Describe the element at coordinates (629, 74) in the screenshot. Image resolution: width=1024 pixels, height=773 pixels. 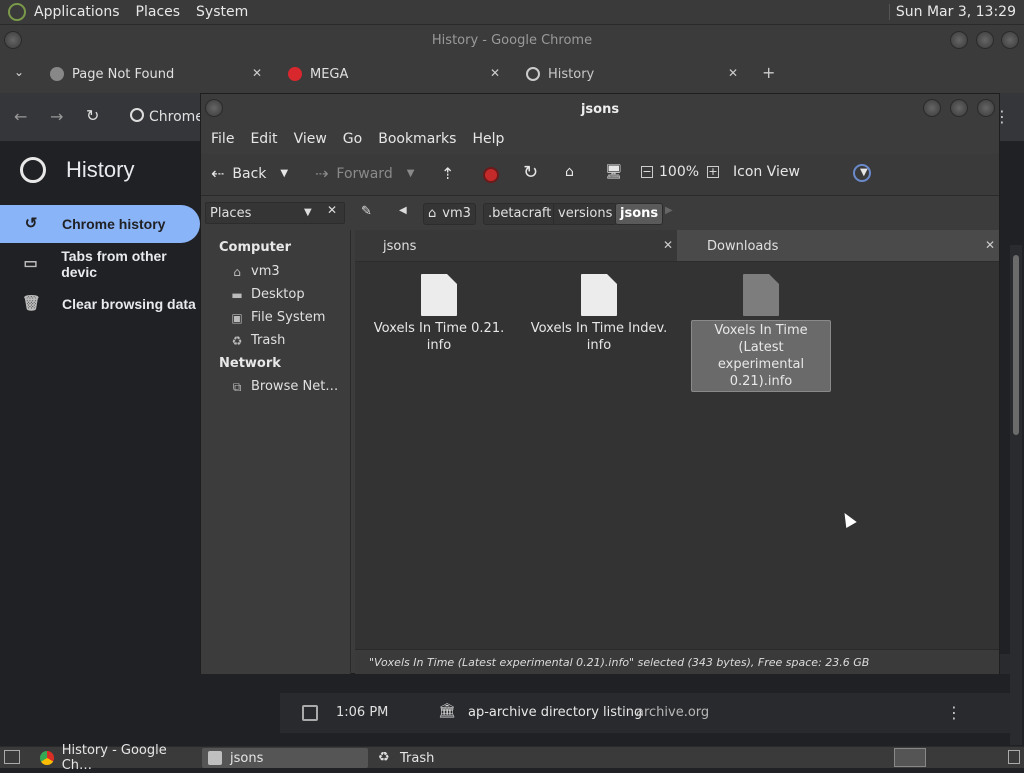
I see `tab-history: History ✕` at that location.